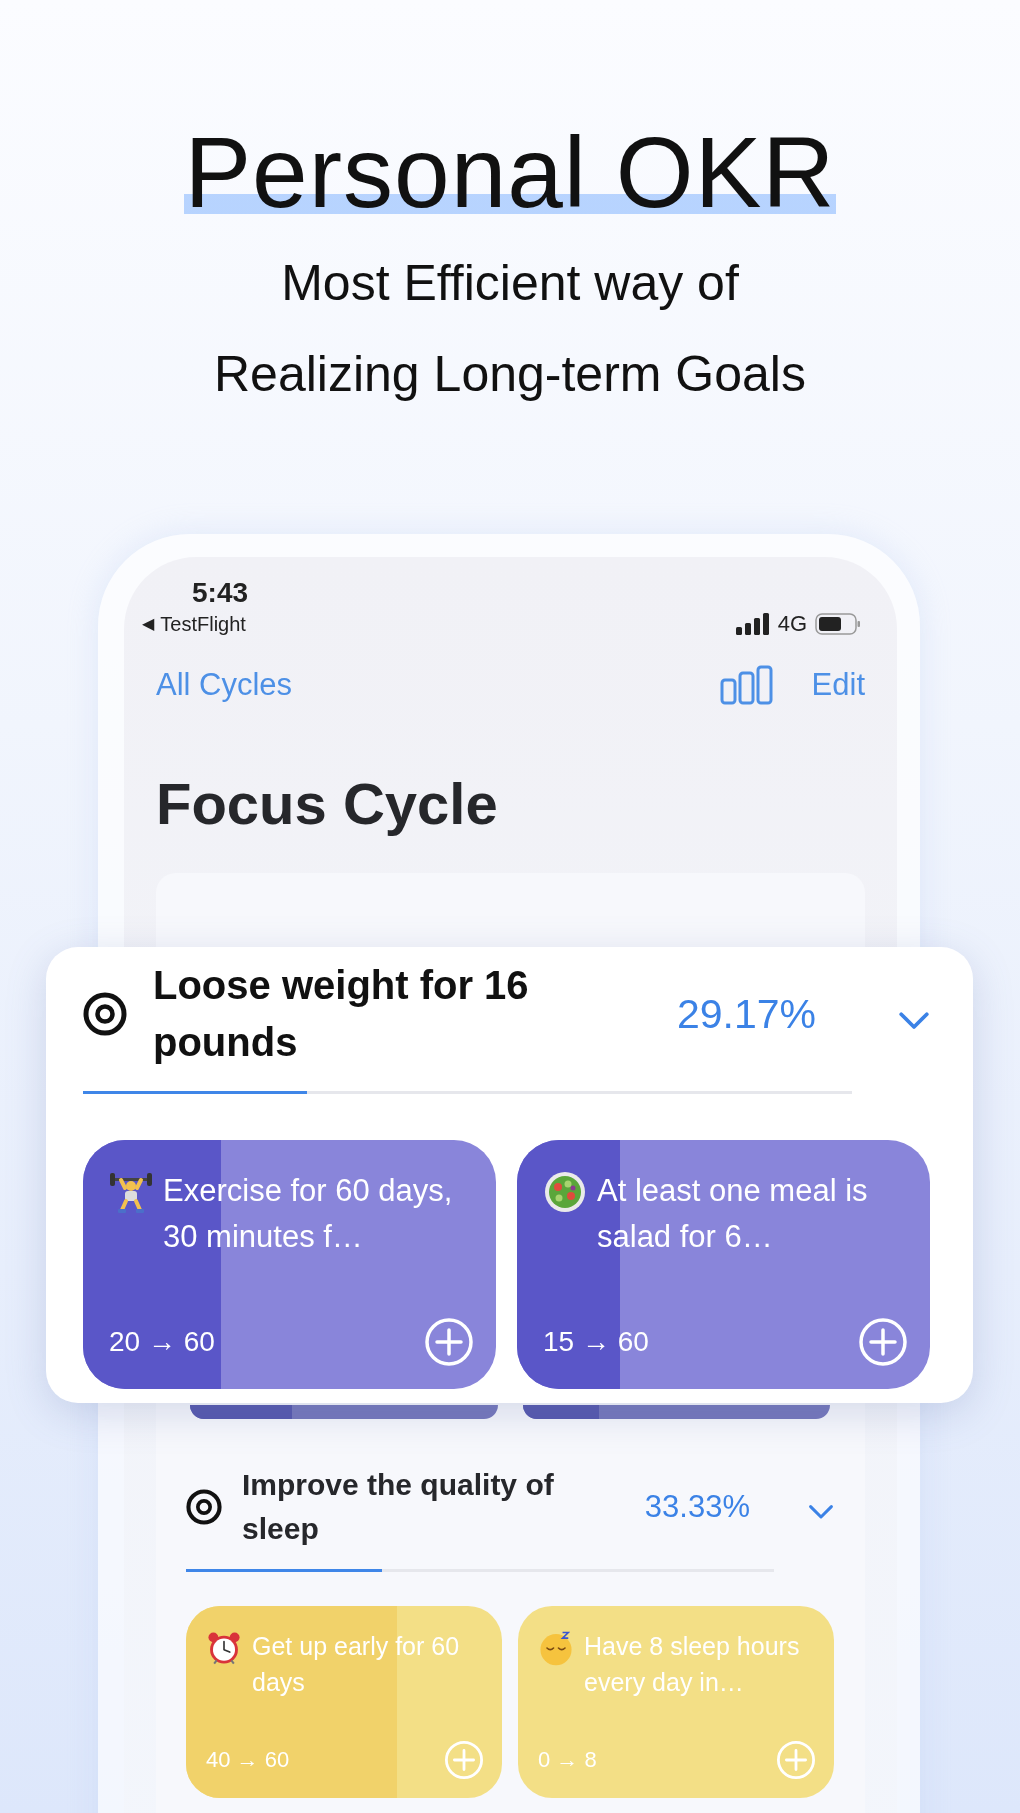 The image size is (1020, 1813). What do you see at coordinates (220, 593) in the screenshot?
I see `status-time: 5:43` at bounding box center [220, 593].